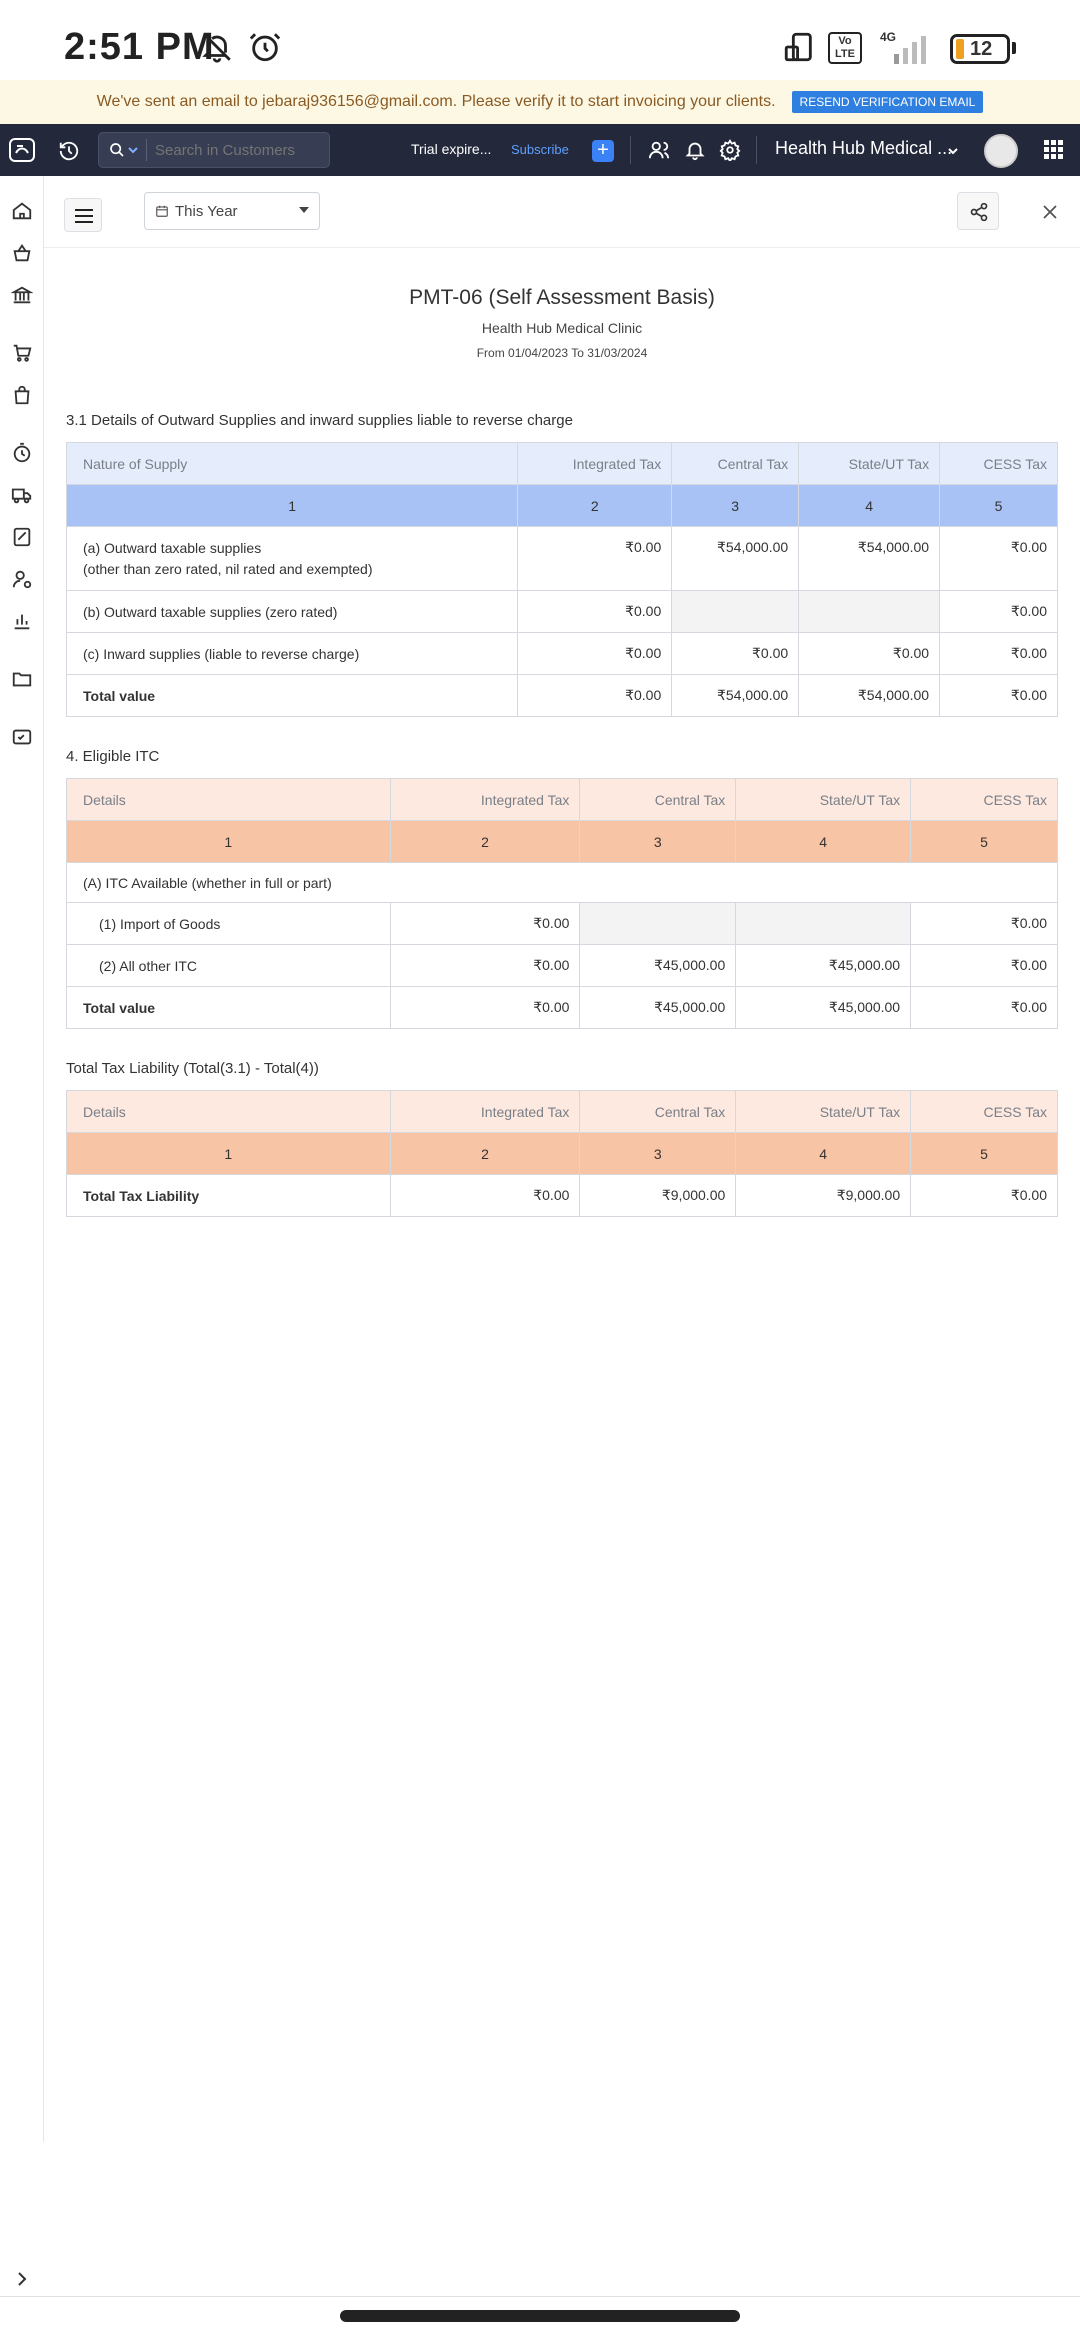 The image size is (1080, 2340). Describe the element at coordinates (22, 253) in the screenshot. I see `items-basket-icon` at that location.